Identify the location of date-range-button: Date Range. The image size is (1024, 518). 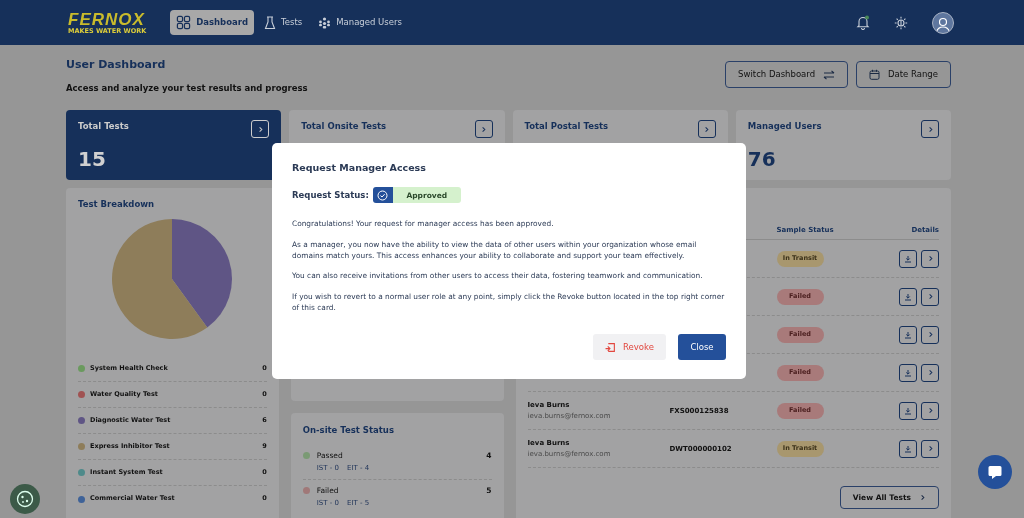
(903, 74).